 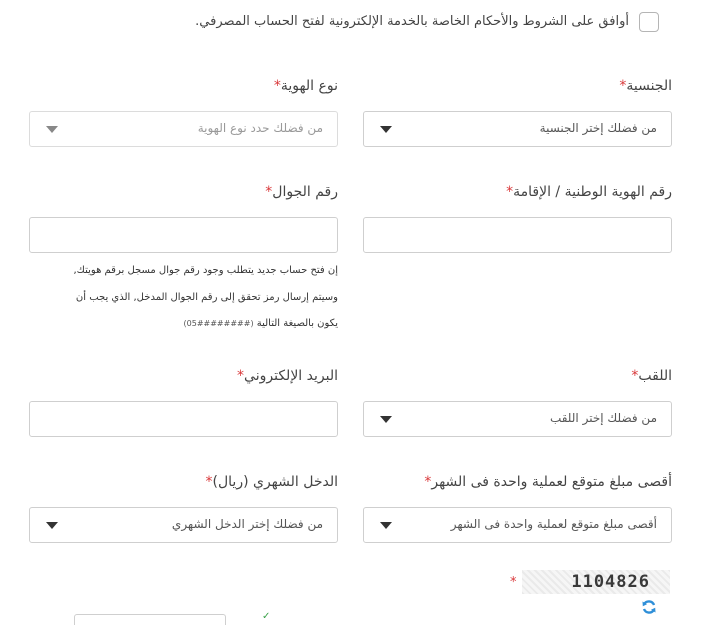 I want to click on nationality-label-text: الجنسية, so click(x=649, y=86).